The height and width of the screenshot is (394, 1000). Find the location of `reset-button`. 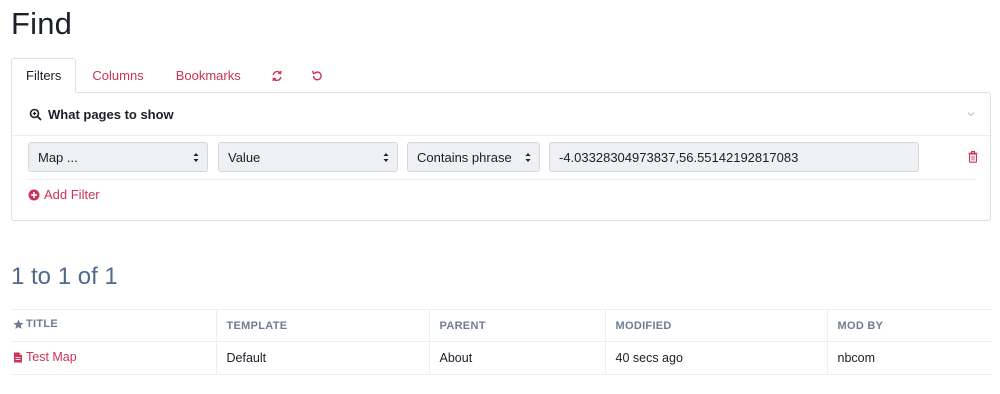

reset-button is located at coordinates (317, 75).